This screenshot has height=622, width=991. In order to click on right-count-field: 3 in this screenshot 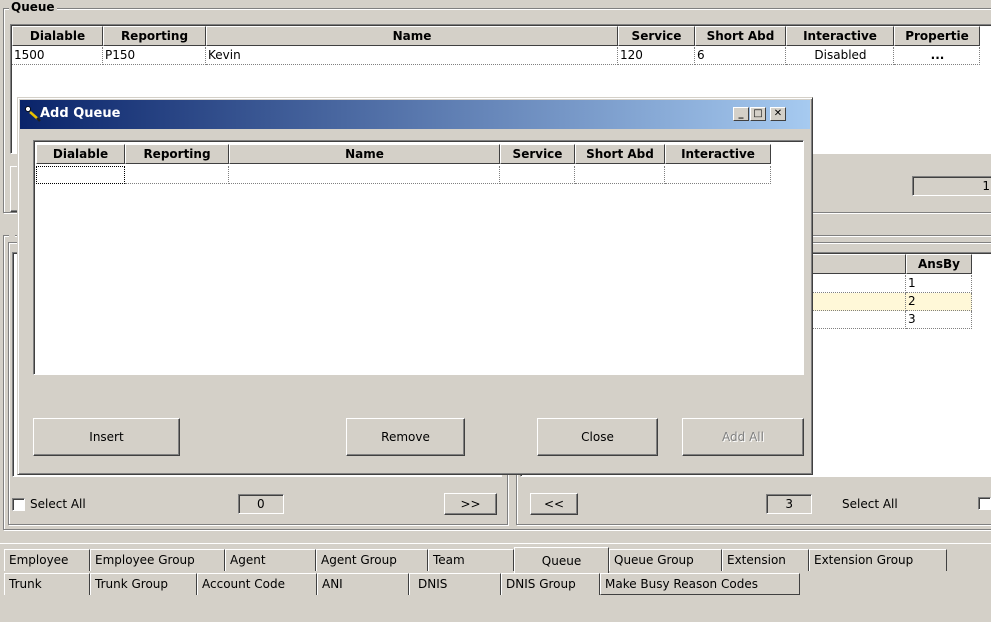, I will do `click(789, 504)`.